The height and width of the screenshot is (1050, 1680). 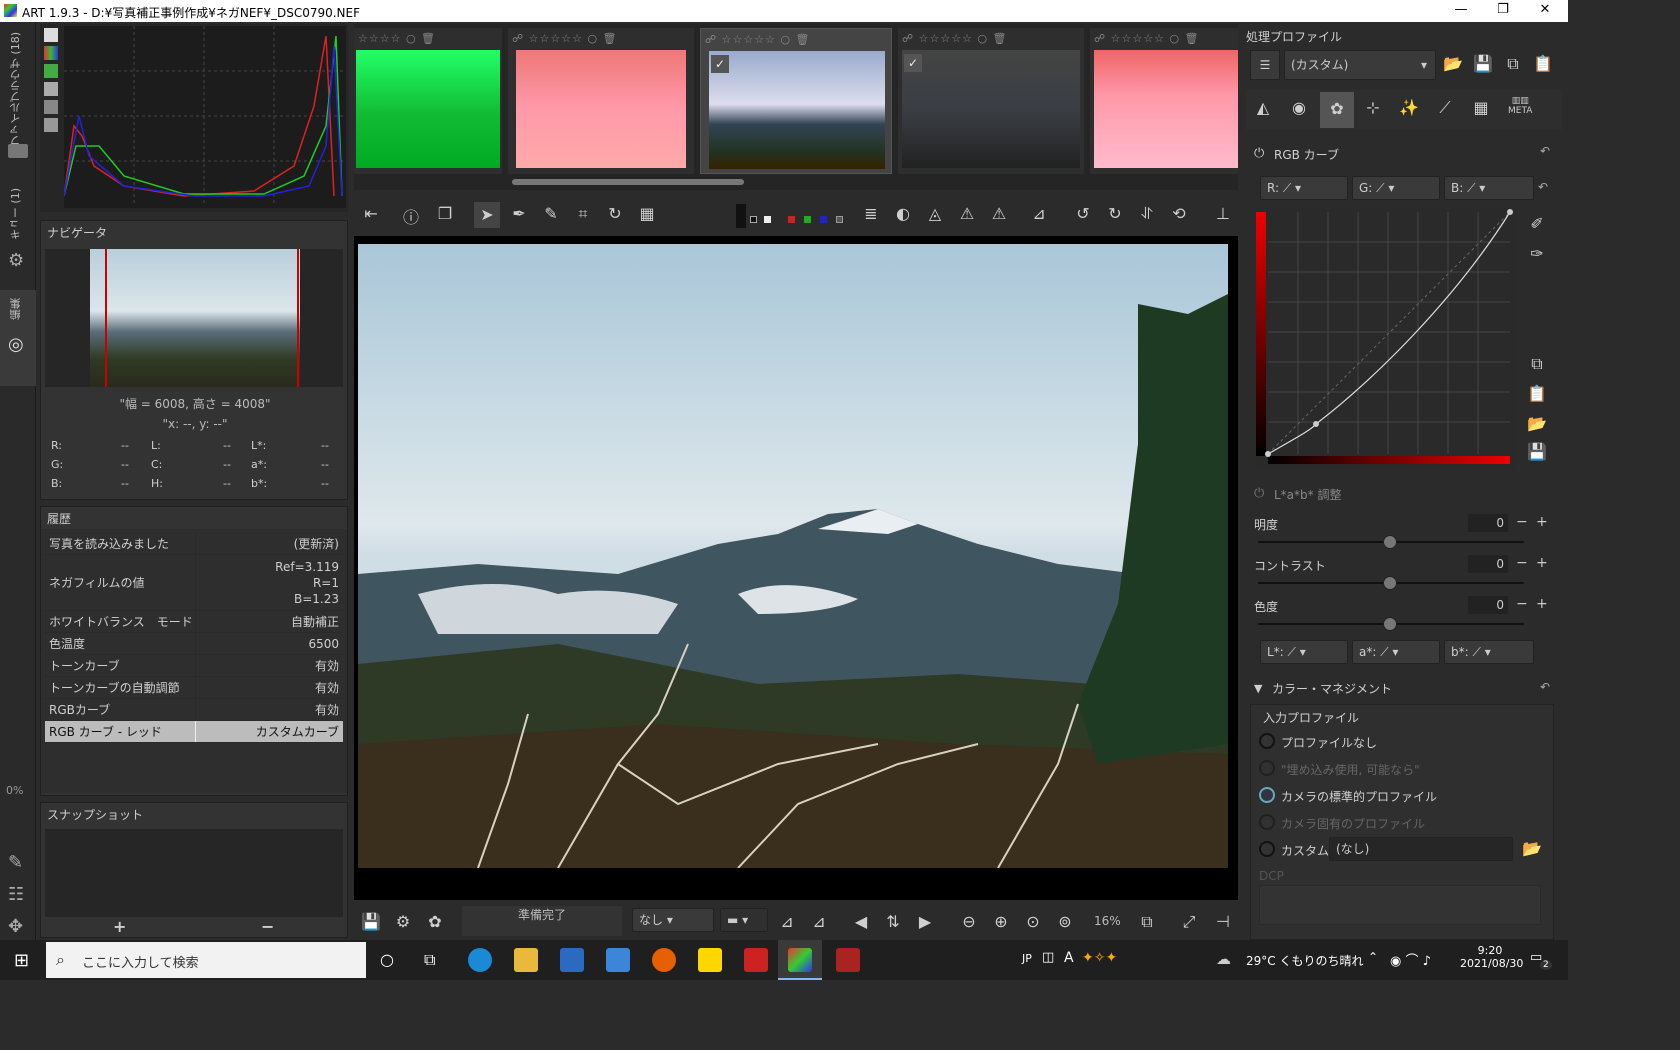 What do you see at coordinates (796, 101) in the screenshot?
I see `thumbnail-3-selected: ☍ ☆☆☆☆☆ ○ 🗑 ✓` at bounding box center [796, 101].